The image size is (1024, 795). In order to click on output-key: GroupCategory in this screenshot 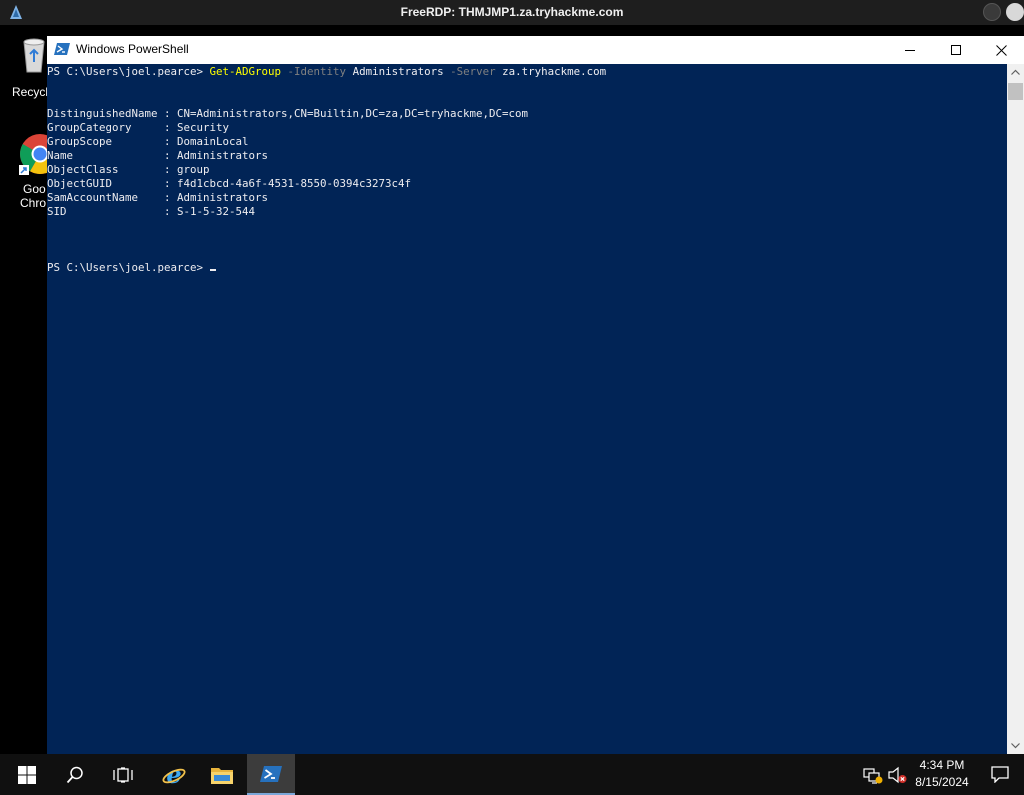, I will do `click(102, 127)`.